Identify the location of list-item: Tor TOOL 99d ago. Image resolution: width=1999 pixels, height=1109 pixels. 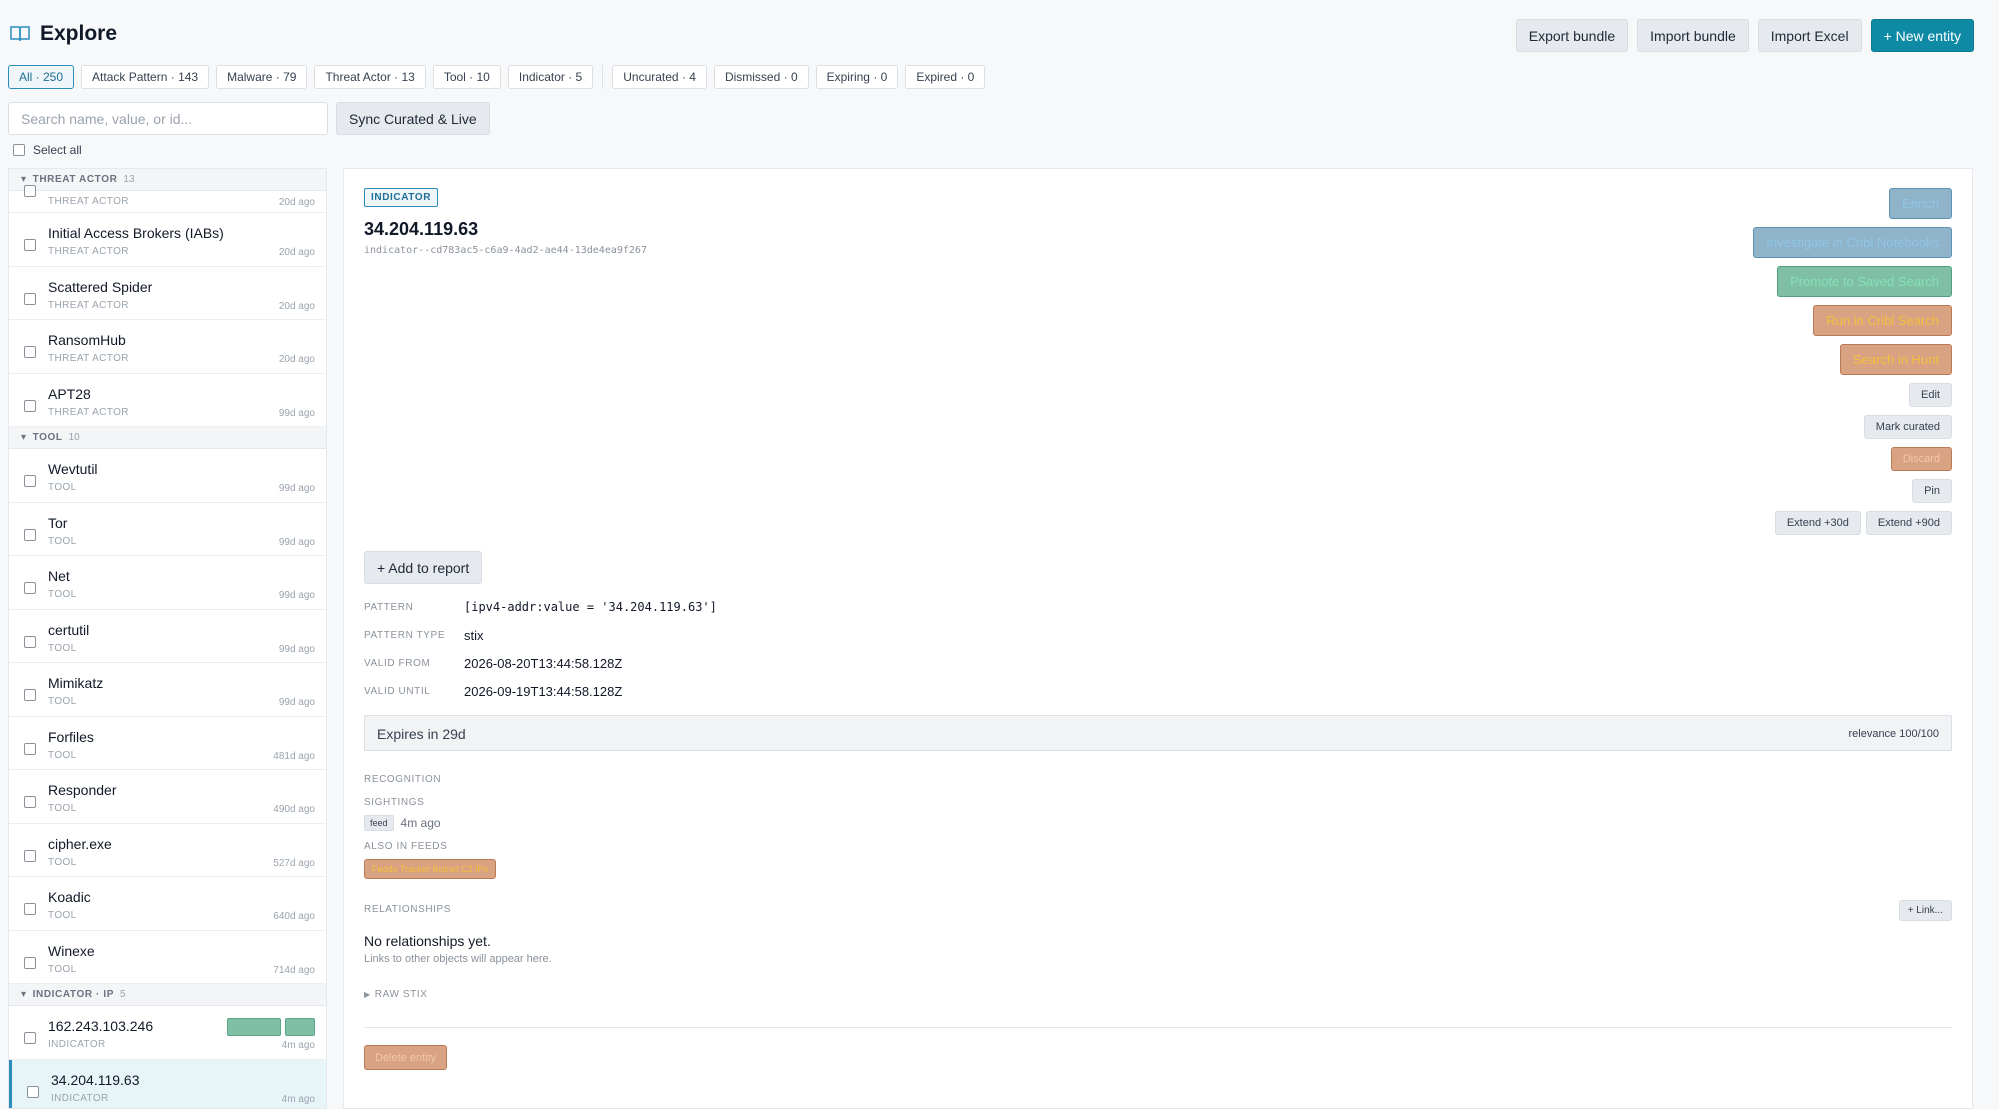
(167, 529).